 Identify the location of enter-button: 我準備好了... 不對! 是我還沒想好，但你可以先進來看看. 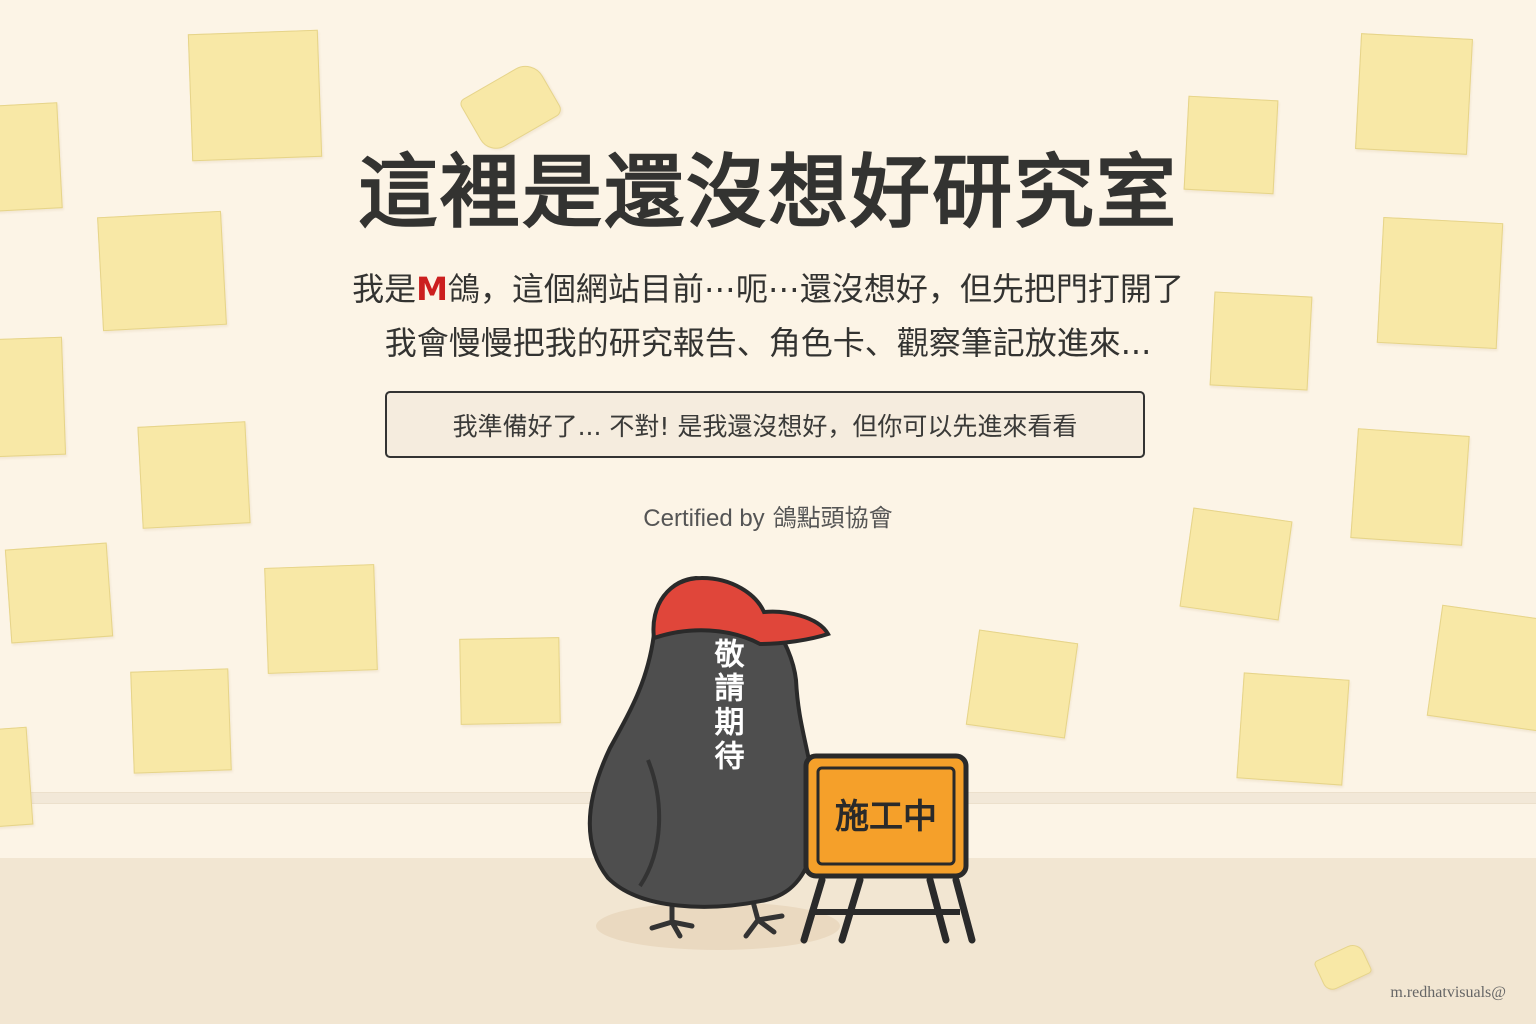
(765, 424).